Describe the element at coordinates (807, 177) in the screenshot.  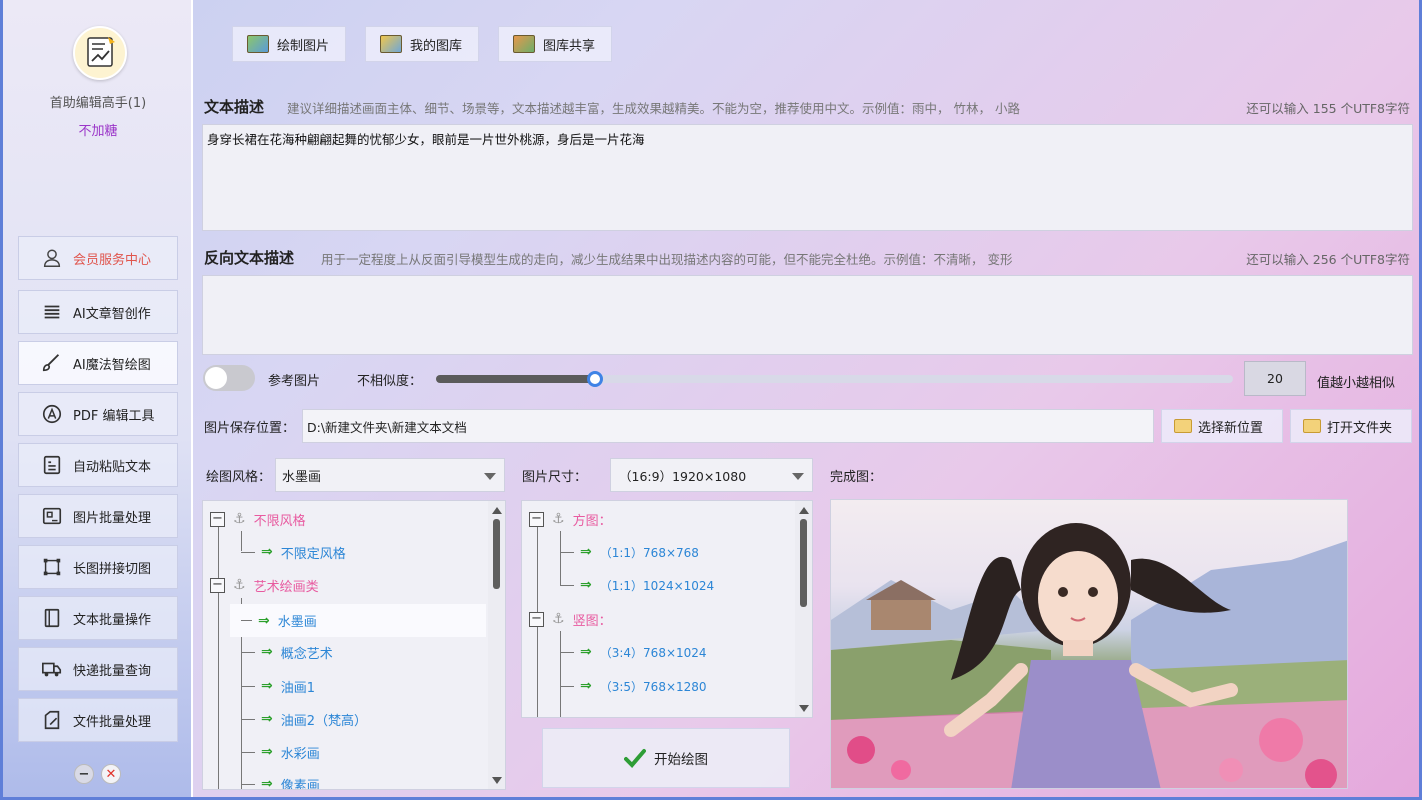
I see `prompt-textarea: 身穿长裙在花海种翩翩起舞的忧郁少女，眼前是一片世外桃源，身后是一片花海` at that location.